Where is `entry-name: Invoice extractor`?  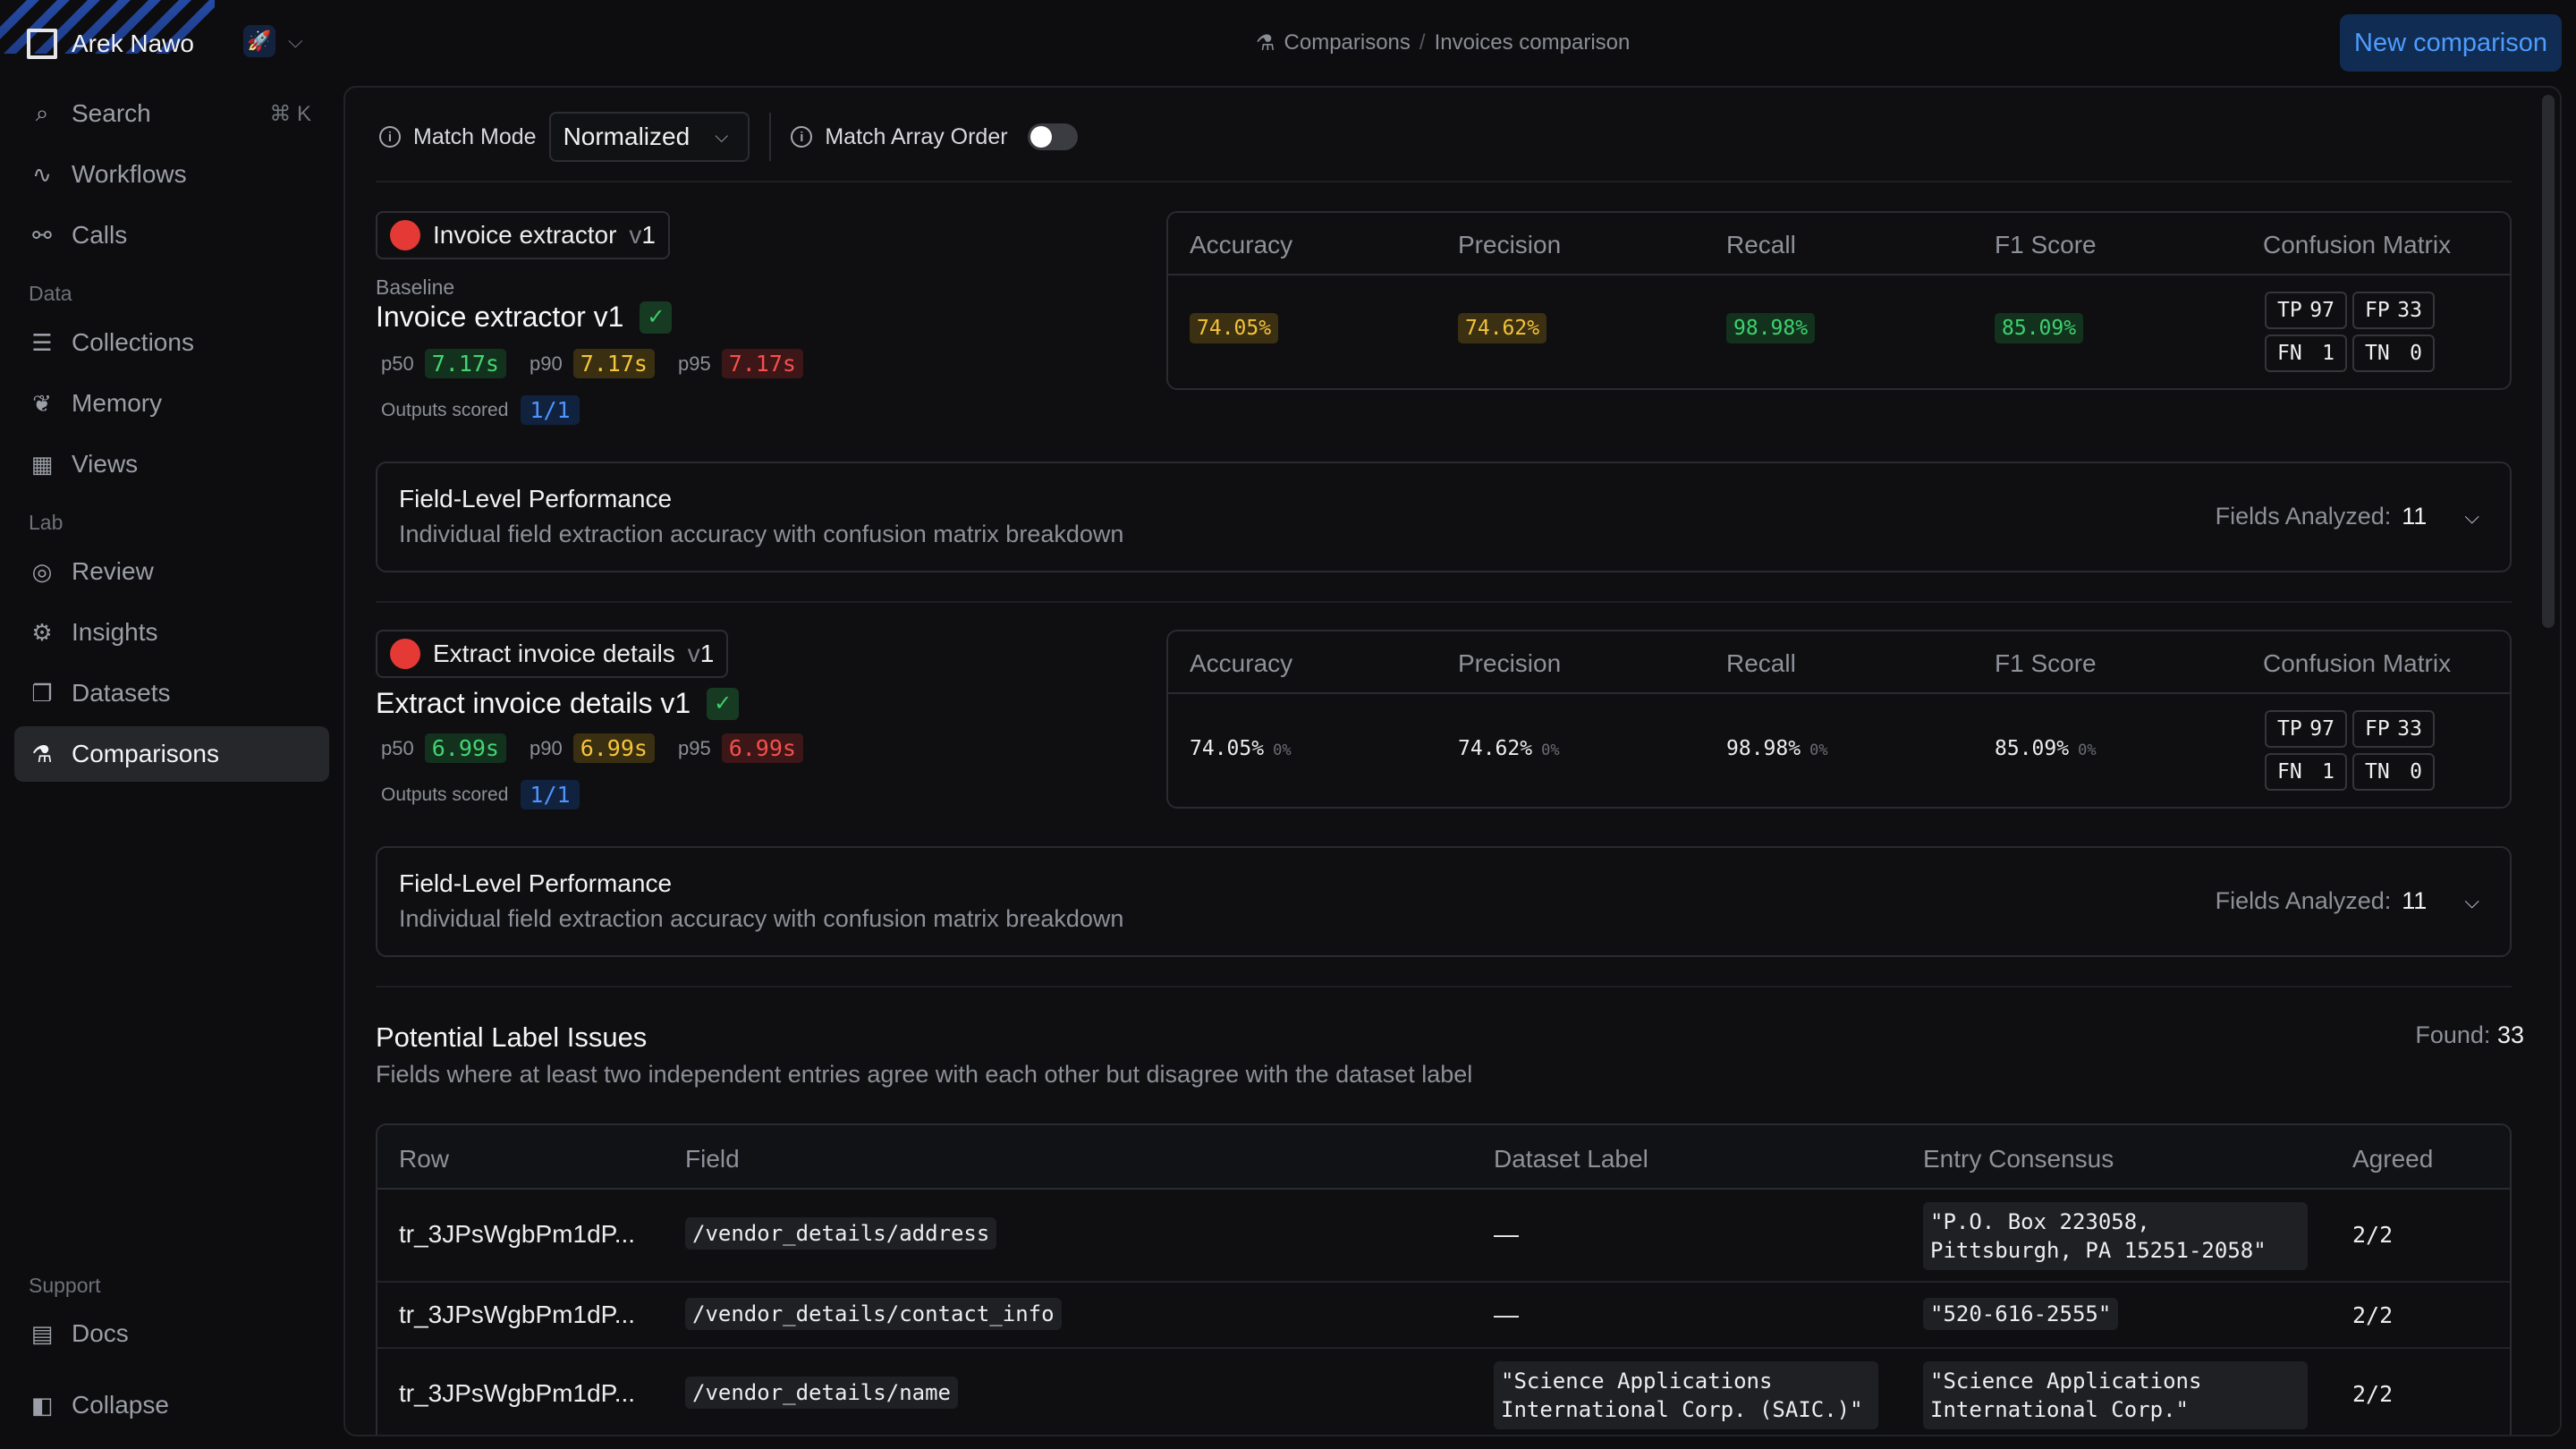 entry-name: Invoice extractor is located at coordinates (525, 235).